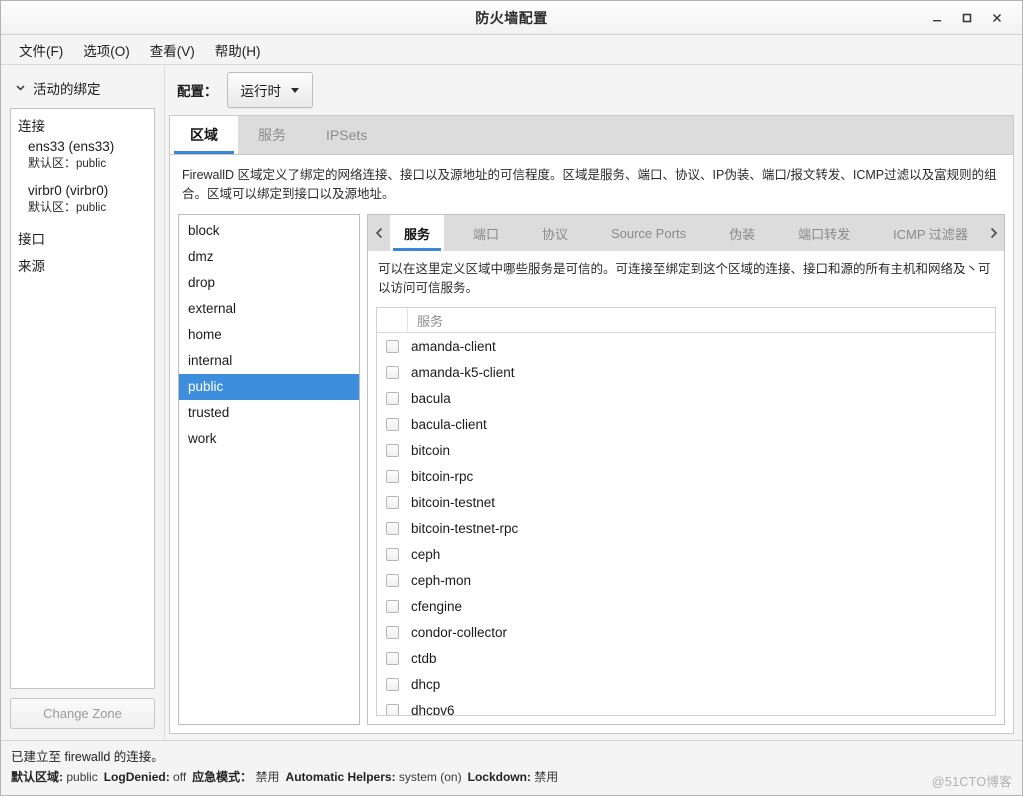 The width and height of the screenshot is (1023, 796). Describe the element at coordinates (82, 90) in the screenshot. I see `active-bindings-header: 活动的绑定` at that location.